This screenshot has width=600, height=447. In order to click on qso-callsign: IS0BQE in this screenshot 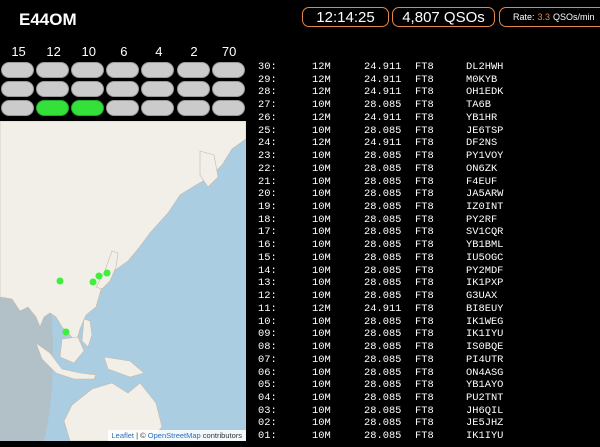, I will do `click(485, 347)`.